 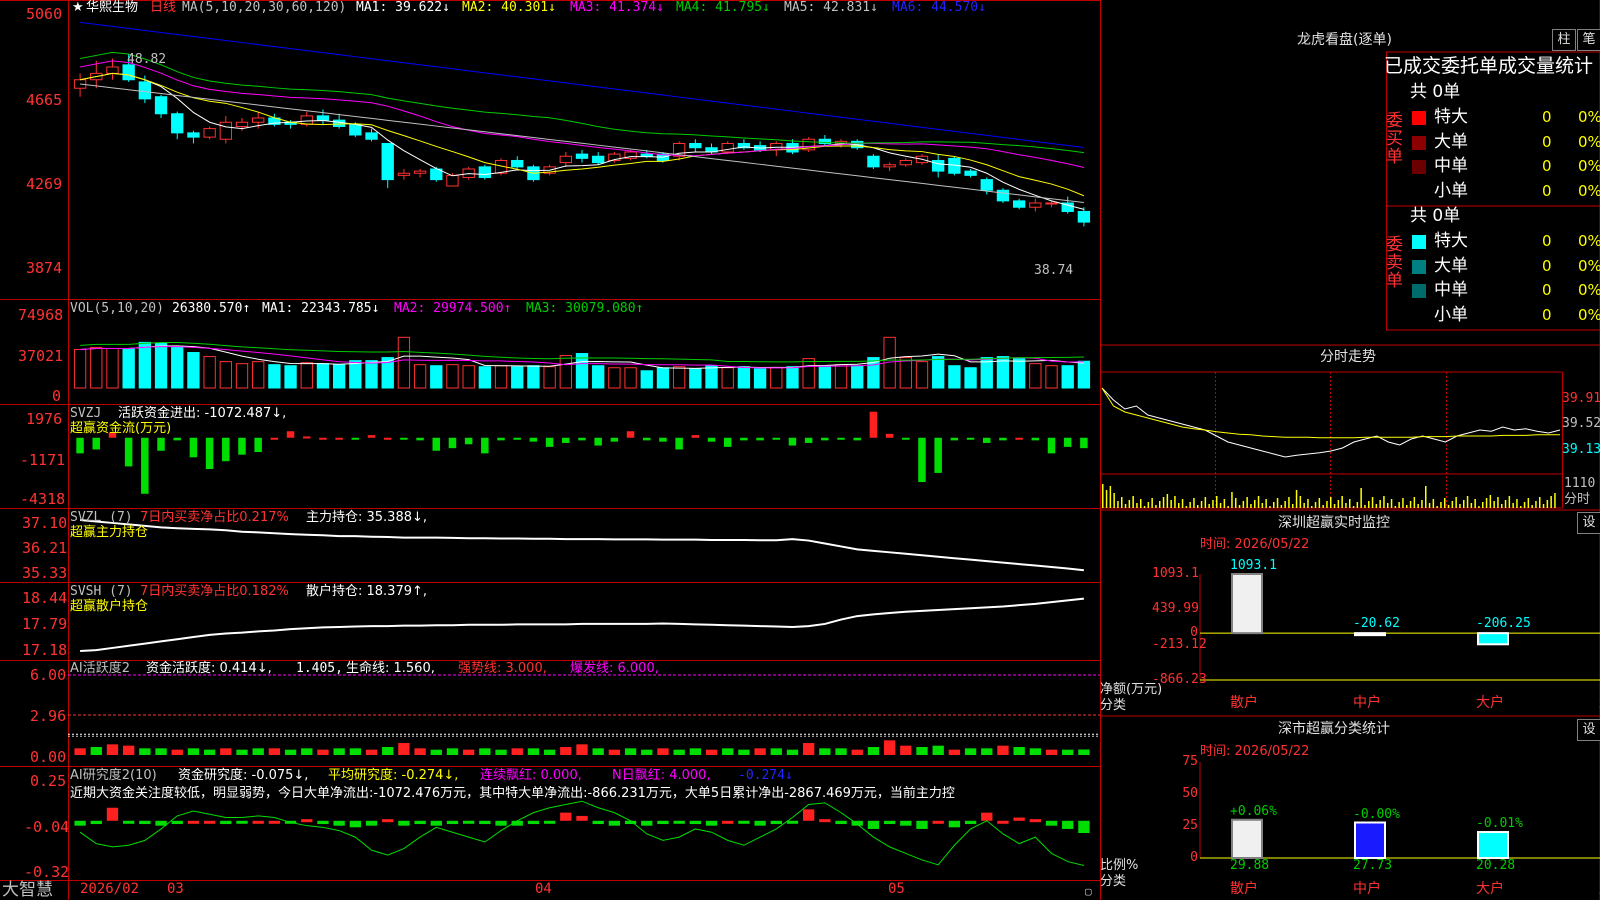 What do you see at coordinates (367, 591) in the screenshot?
I see `svsh-label: 散户持仓: 18.379↑,` at bounding box center [367, 591].